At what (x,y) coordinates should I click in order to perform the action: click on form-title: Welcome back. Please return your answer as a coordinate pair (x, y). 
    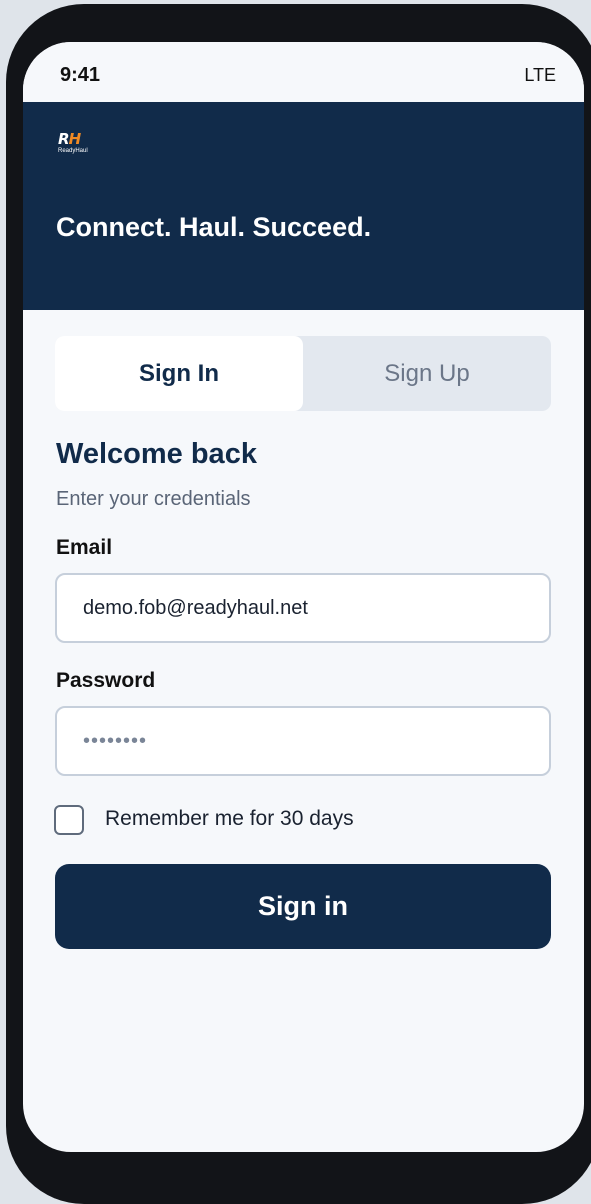
    Looking at the image, I should click on (156, 454).